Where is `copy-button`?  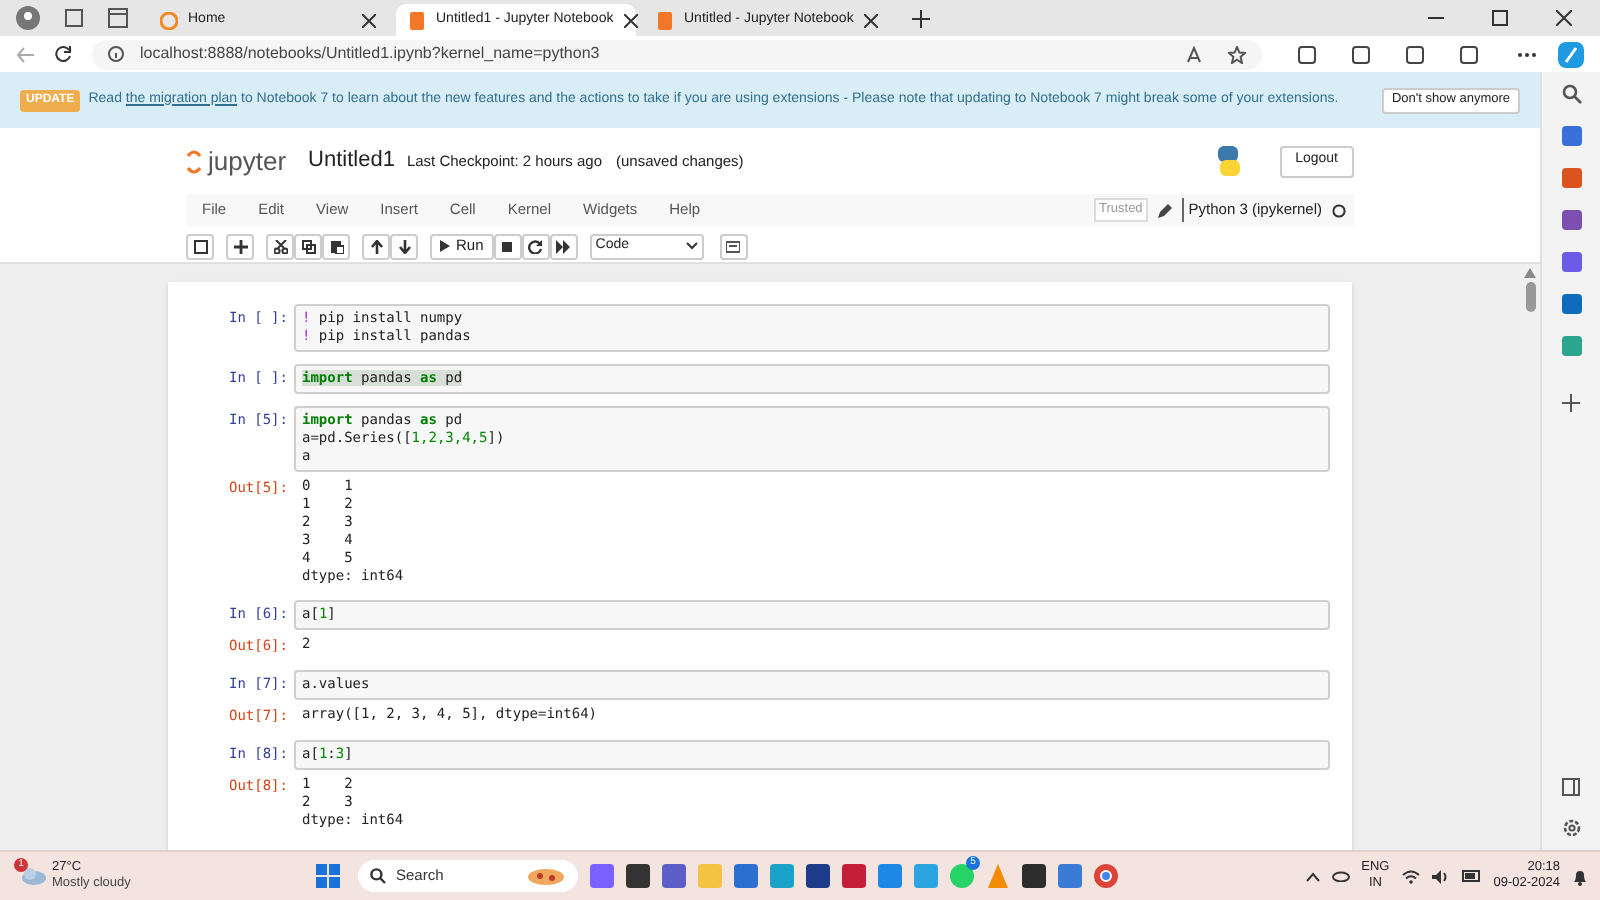 copy-button is located at coordinates (308, 246).